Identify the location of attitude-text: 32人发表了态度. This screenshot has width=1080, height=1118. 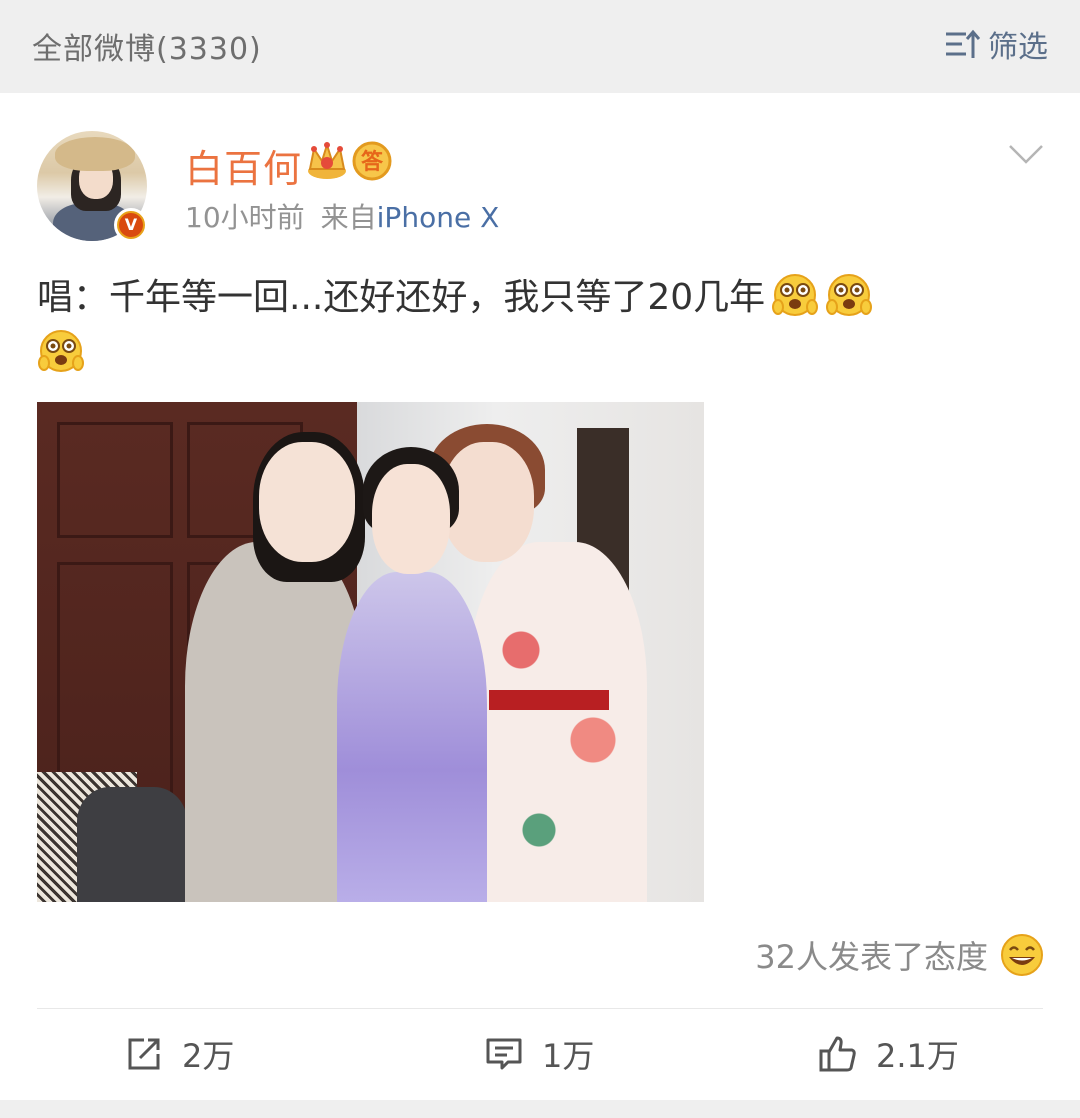
(871, 957).